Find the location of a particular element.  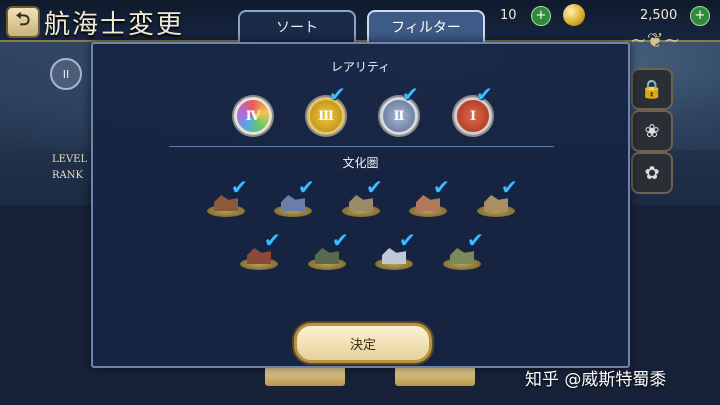

lock-icon: 🔒 is located at coordinates (652, 89).